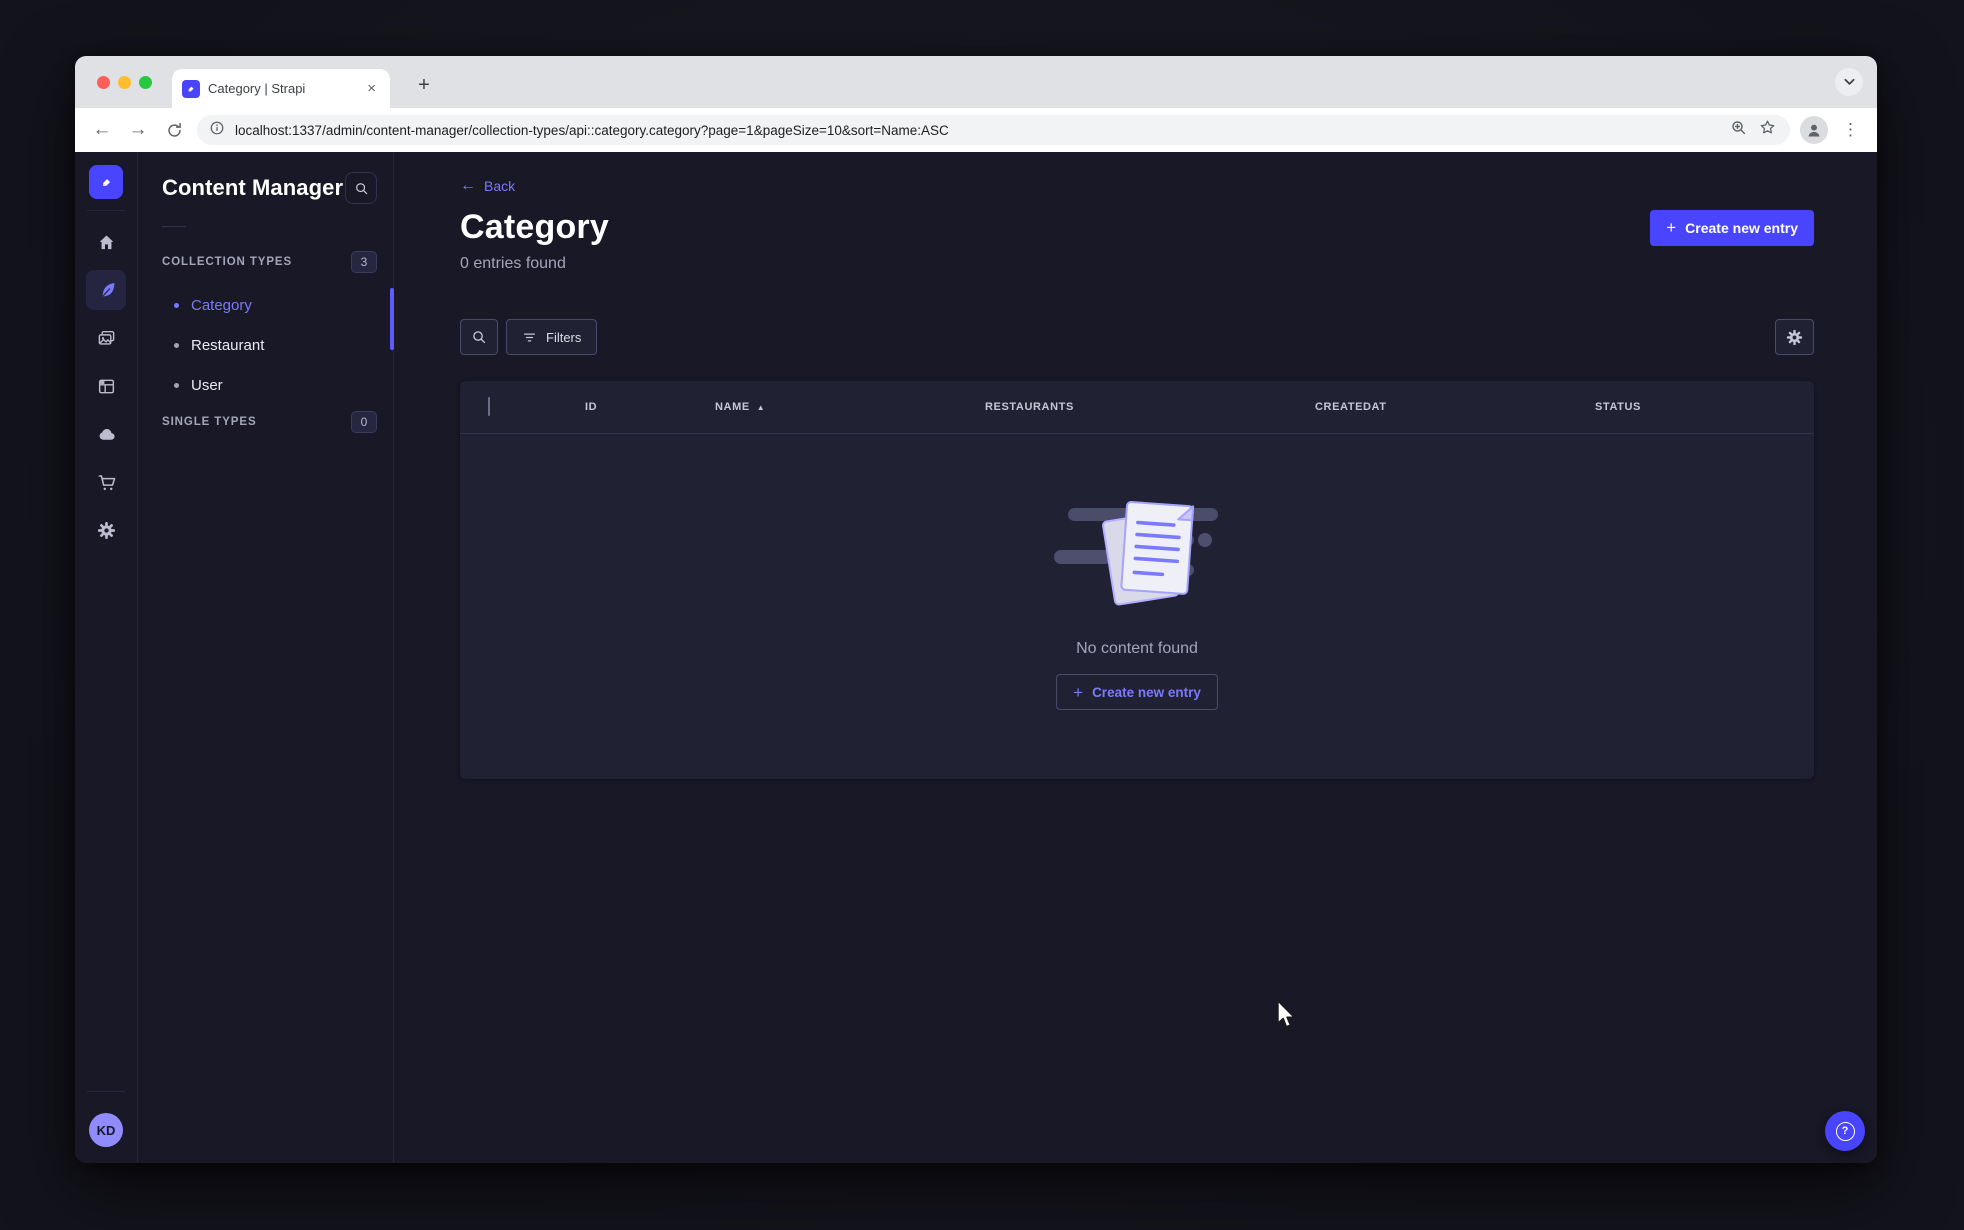  What do you see at coordinates (106, 242) in the screenshot?
I see `nav-home-icon` at bounding box center [106, 242].